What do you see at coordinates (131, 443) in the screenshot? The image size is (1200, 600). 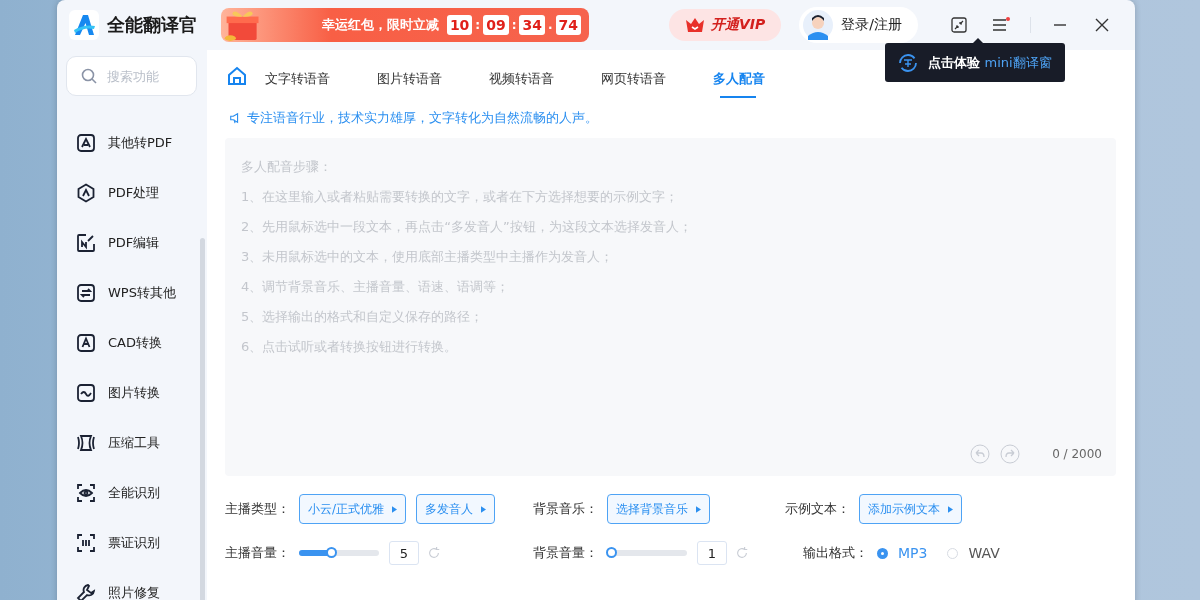 I see `sidebar-item: 压缩工具` at bounding box center [131, 443].